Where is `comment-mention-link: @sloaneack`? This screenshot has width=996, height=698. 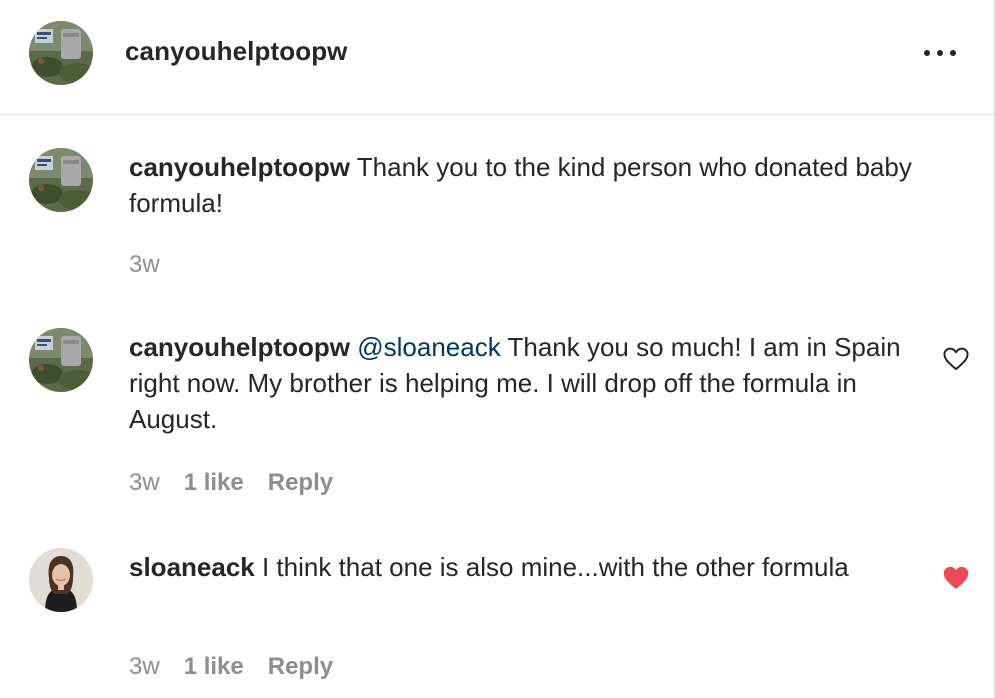 comment-mention-link: @sloaneack is located at coordinates (428, 347).